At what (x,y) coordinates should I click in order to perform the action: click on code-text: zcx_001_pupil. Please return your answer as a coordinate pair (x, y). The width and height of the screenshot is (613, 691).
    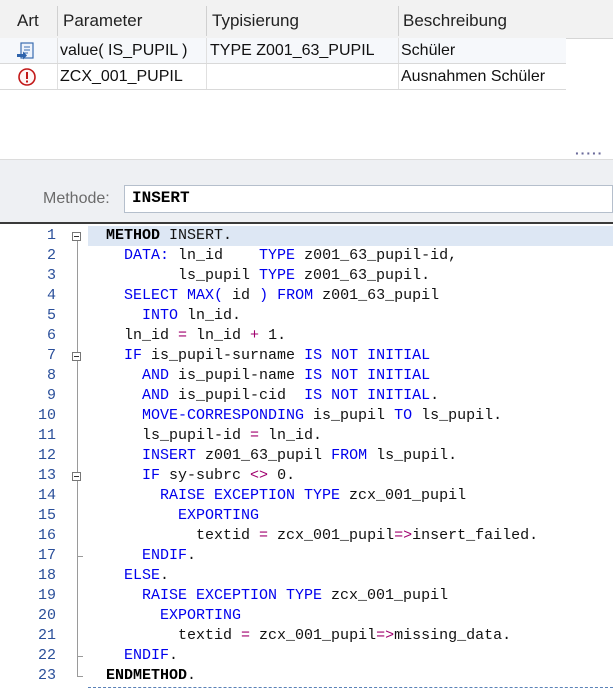
    Looking at the image, I should click on (313, 635).